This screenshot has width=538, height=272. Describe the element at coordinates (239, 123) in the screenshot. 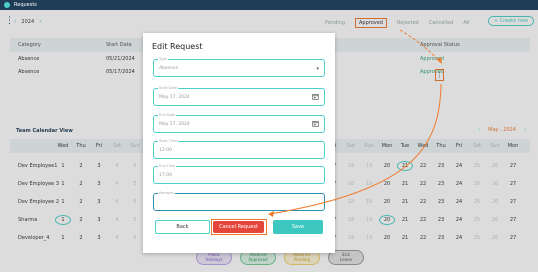

I see `end-date-field: End Date May 17, 2024` at that location.